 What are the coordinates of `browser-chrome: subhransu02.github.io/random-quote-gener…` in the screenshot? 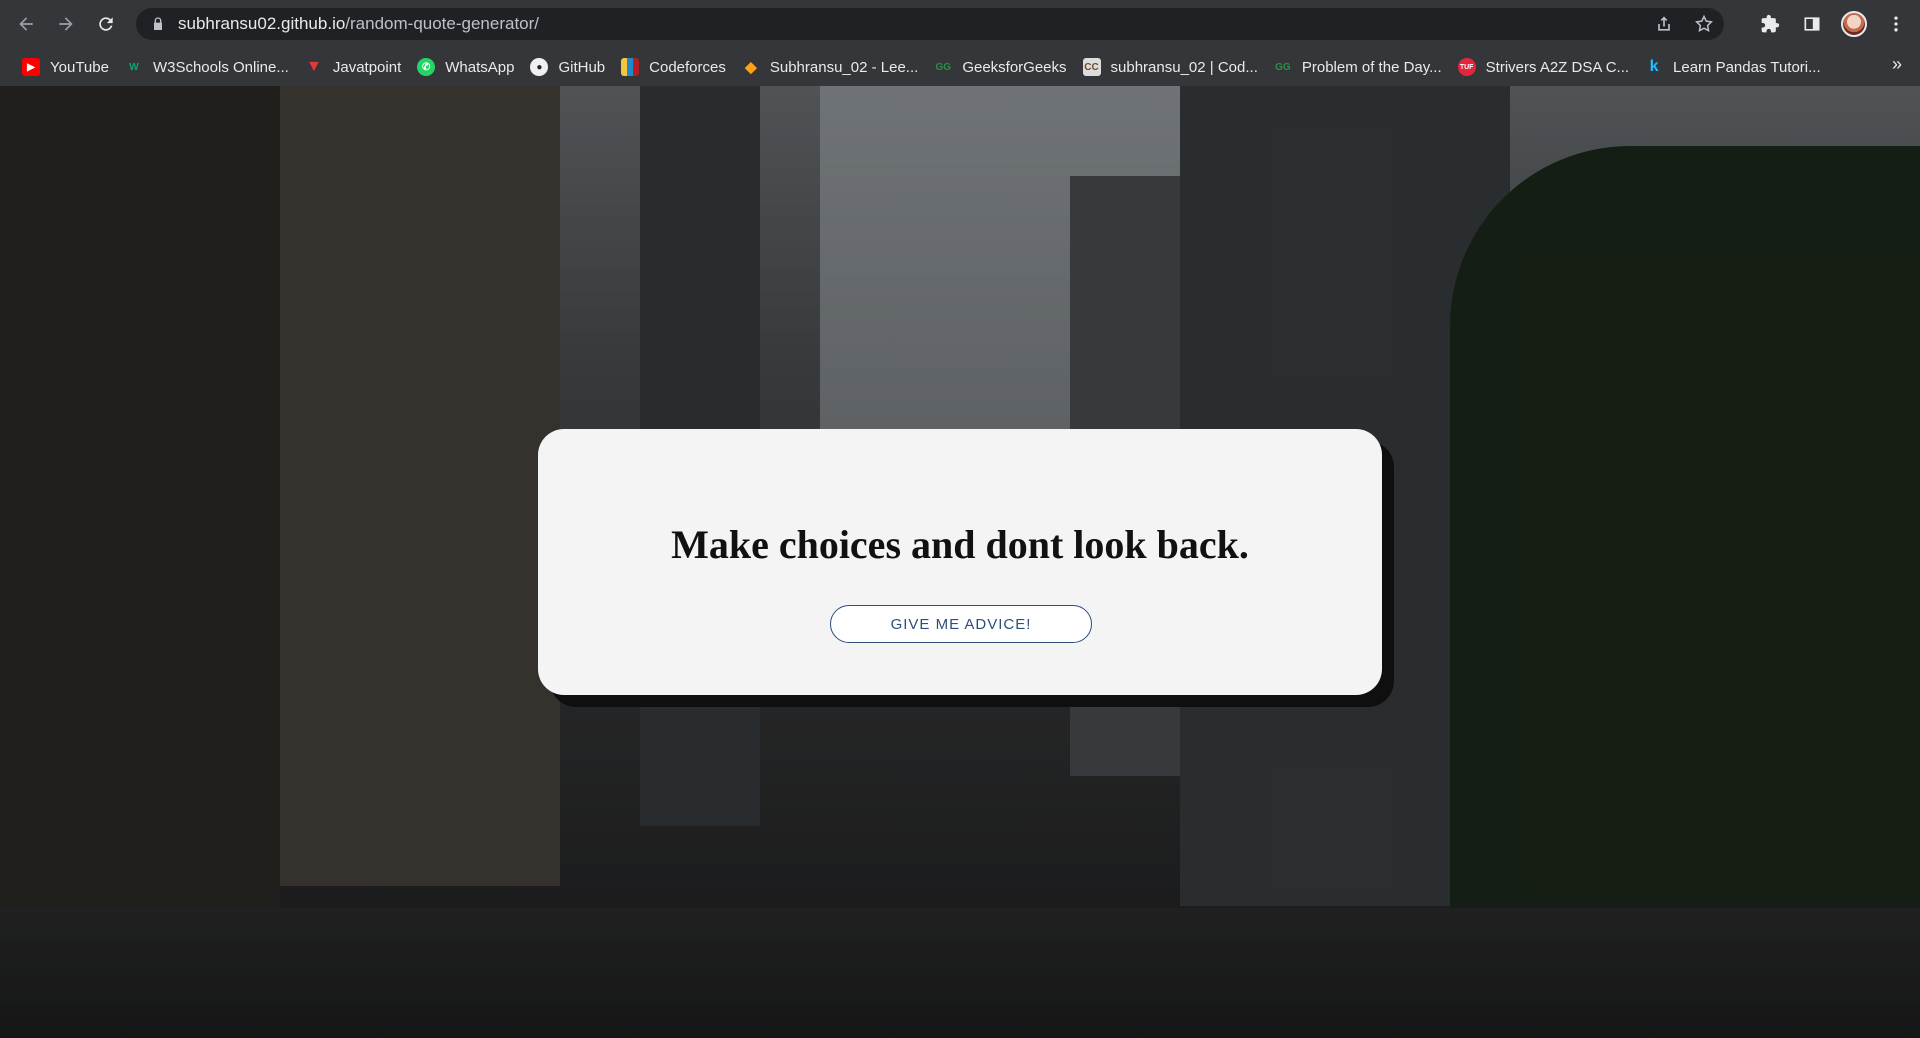 It's located at (960, 43).